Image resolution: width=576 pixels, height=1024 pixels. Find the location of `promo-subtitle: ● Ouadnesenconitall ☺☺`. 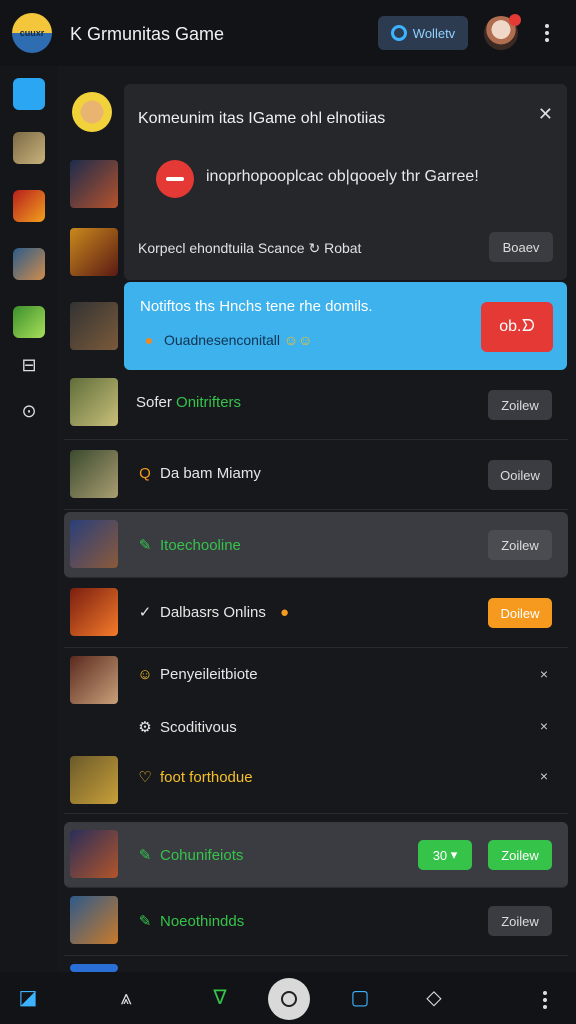

promo-subtitle: ● Ouadnesenconitall ☺☺ is located at coordinates (226, 340).